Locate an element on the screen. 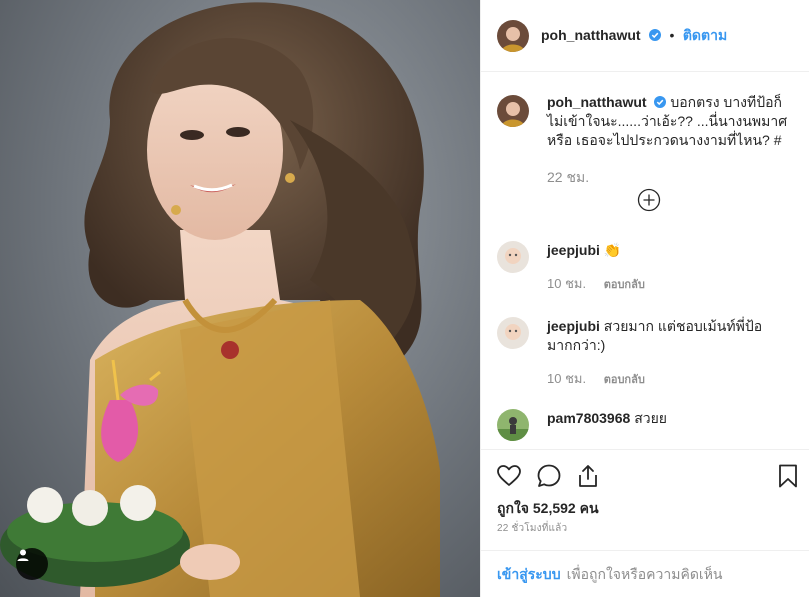  comment-body: jeepjubi 👏 10 ชม. ตอบกลับ is located at coordinates (672, 268).